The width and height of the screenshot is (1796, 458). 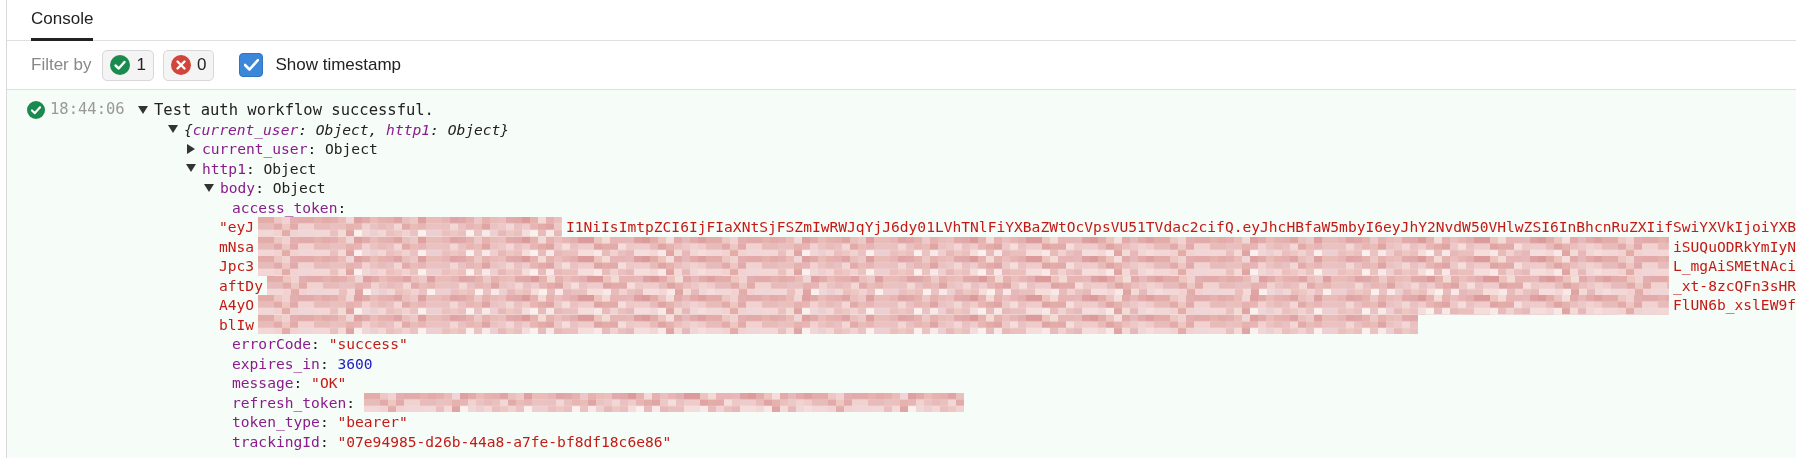 What do you see at coordinates (237, 266) in the screenshot?
I see `token-text: Jpc3` at bounding box center [237, 266].